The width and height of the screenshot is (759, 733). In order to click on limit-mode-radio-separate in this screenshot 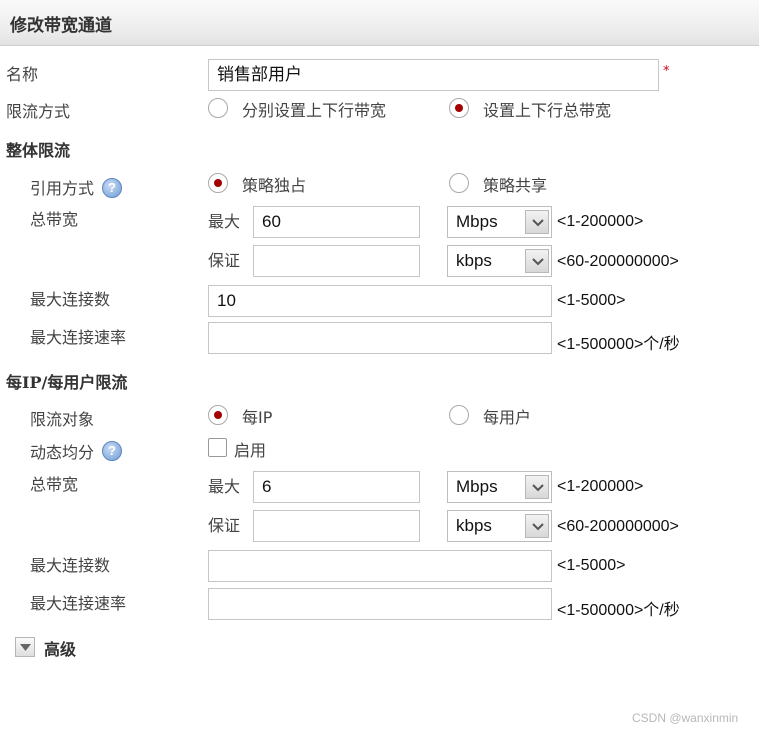, I will do `click(218, 108)`.